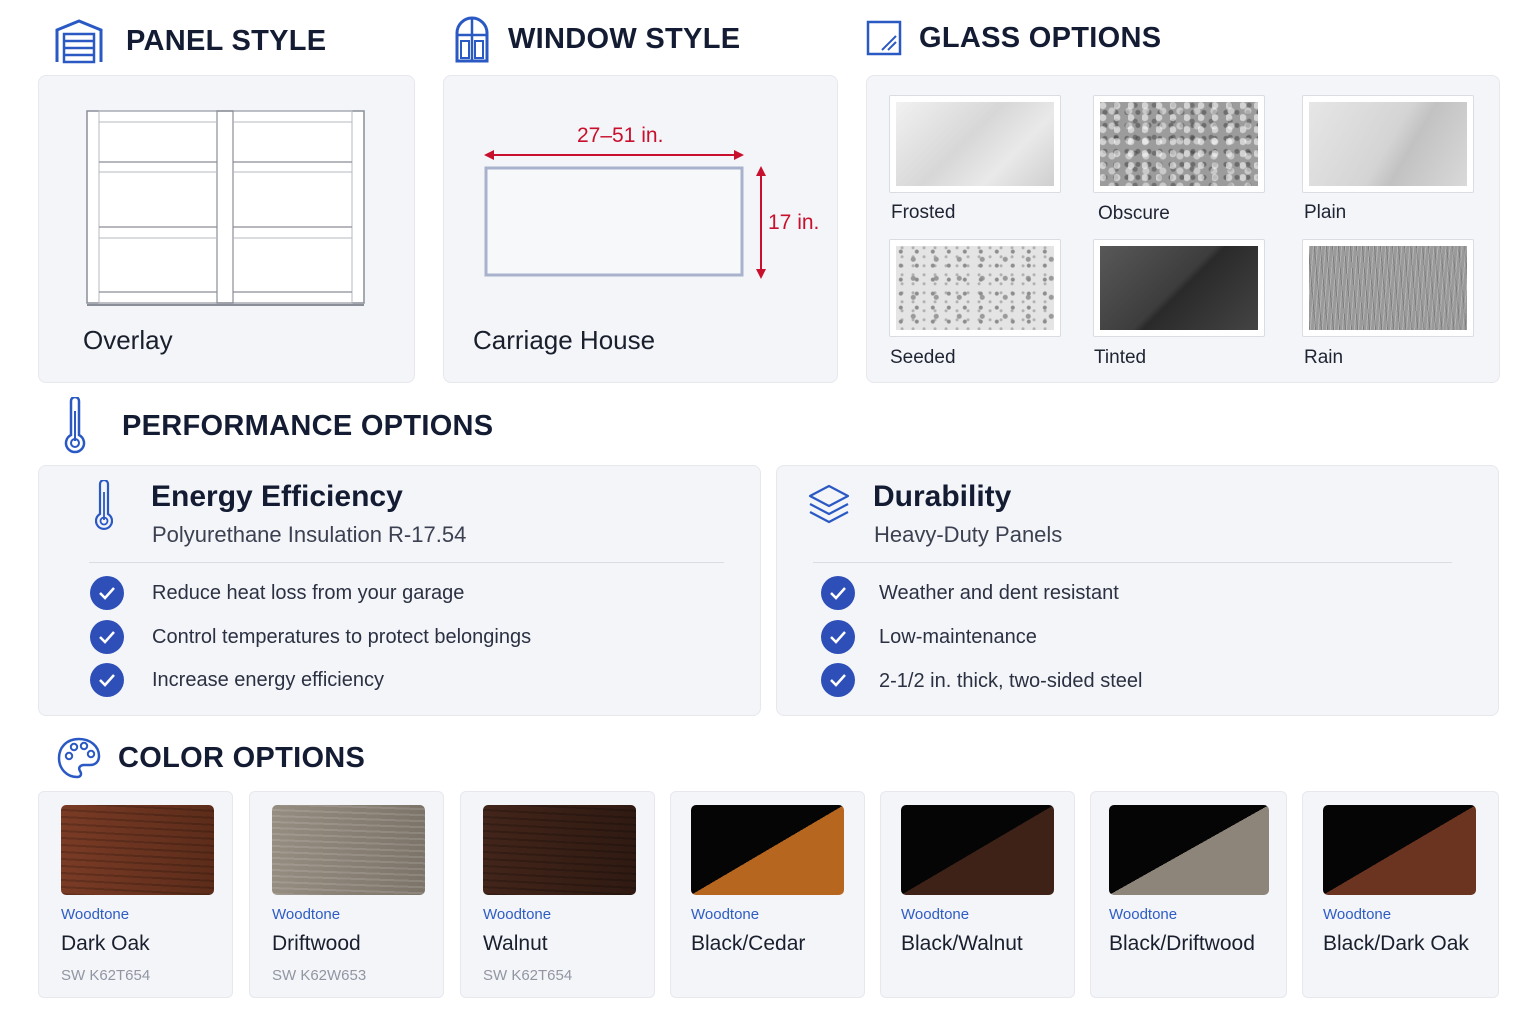  What do you see at coordinates (242, 757) in the screenshot?
I see `color-options-title: COLOR OPTIONS` at bounding box center [242, 757].